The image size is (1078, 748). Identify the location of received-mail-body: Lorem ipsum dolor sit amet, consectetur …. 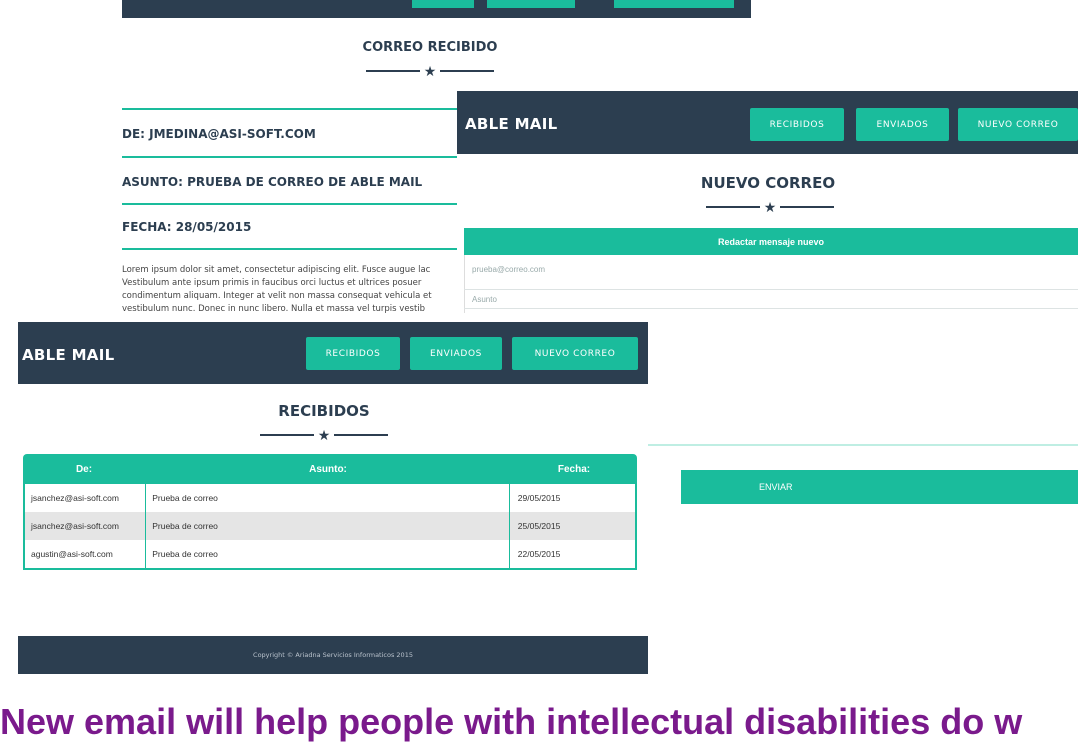
(289, 293).